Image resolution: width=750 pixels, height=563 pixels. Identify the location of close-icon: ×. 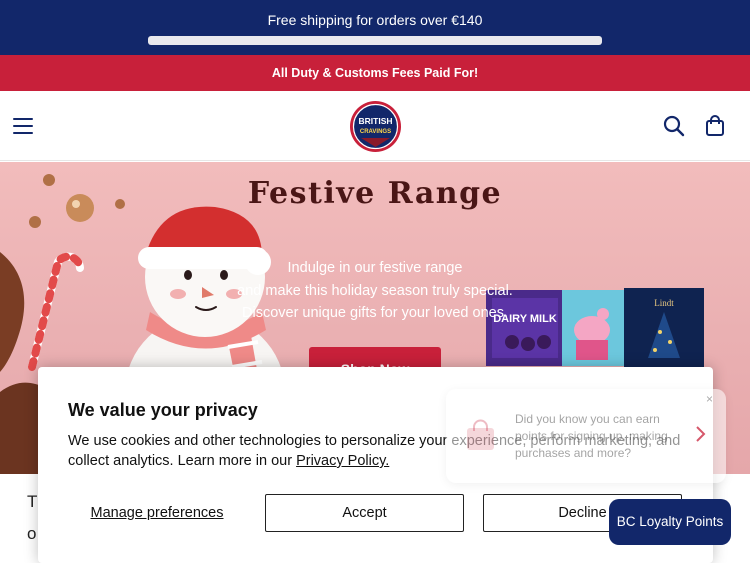
(709, 399).